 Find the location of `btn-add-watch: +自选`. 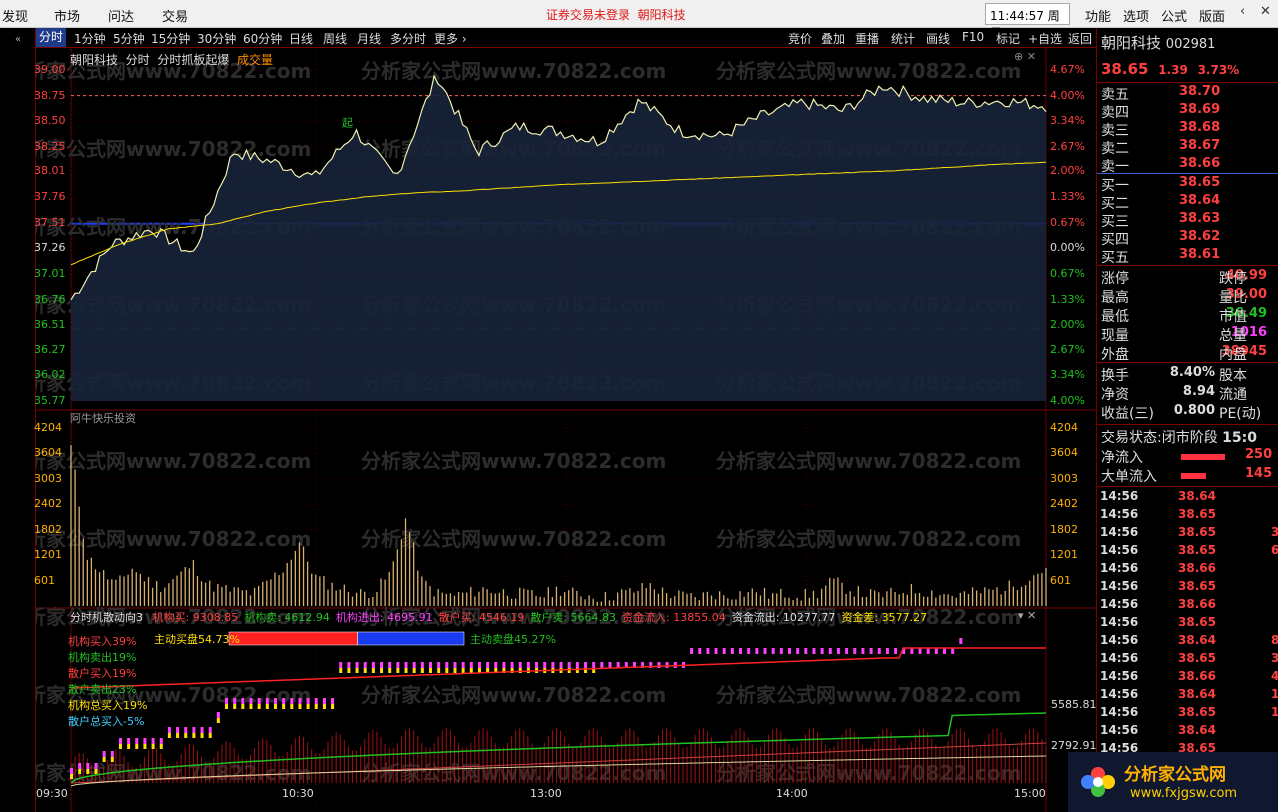

btn-add-watch: +自选 is located at coordinates (1045, 38).